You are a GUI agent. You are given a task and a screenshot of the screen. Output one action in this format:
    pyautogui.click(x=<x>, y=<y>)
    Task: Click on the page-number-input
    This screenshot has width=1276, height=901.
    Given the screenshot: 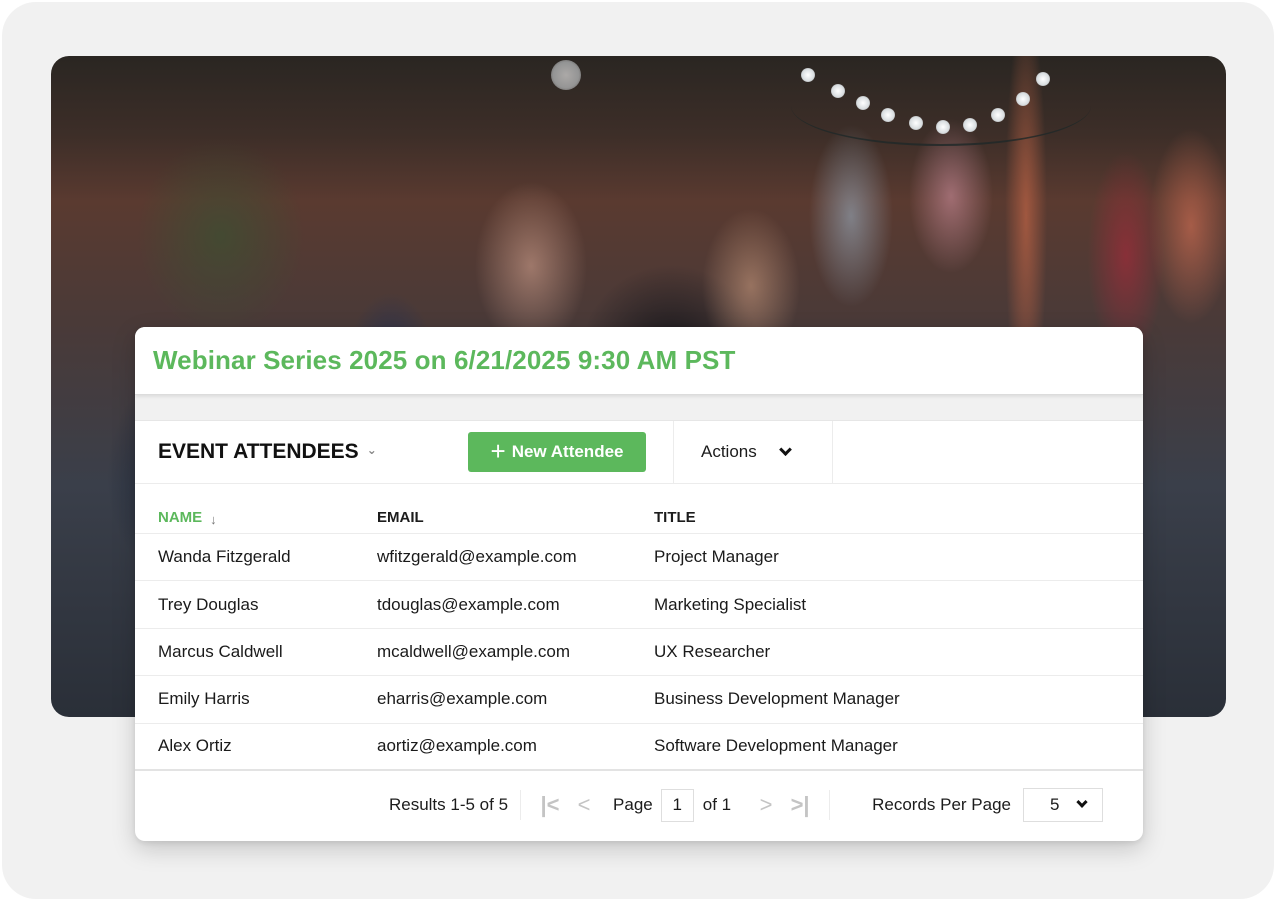 What is the action you would take?
    pyautogui.click(x=677, y=805)
    